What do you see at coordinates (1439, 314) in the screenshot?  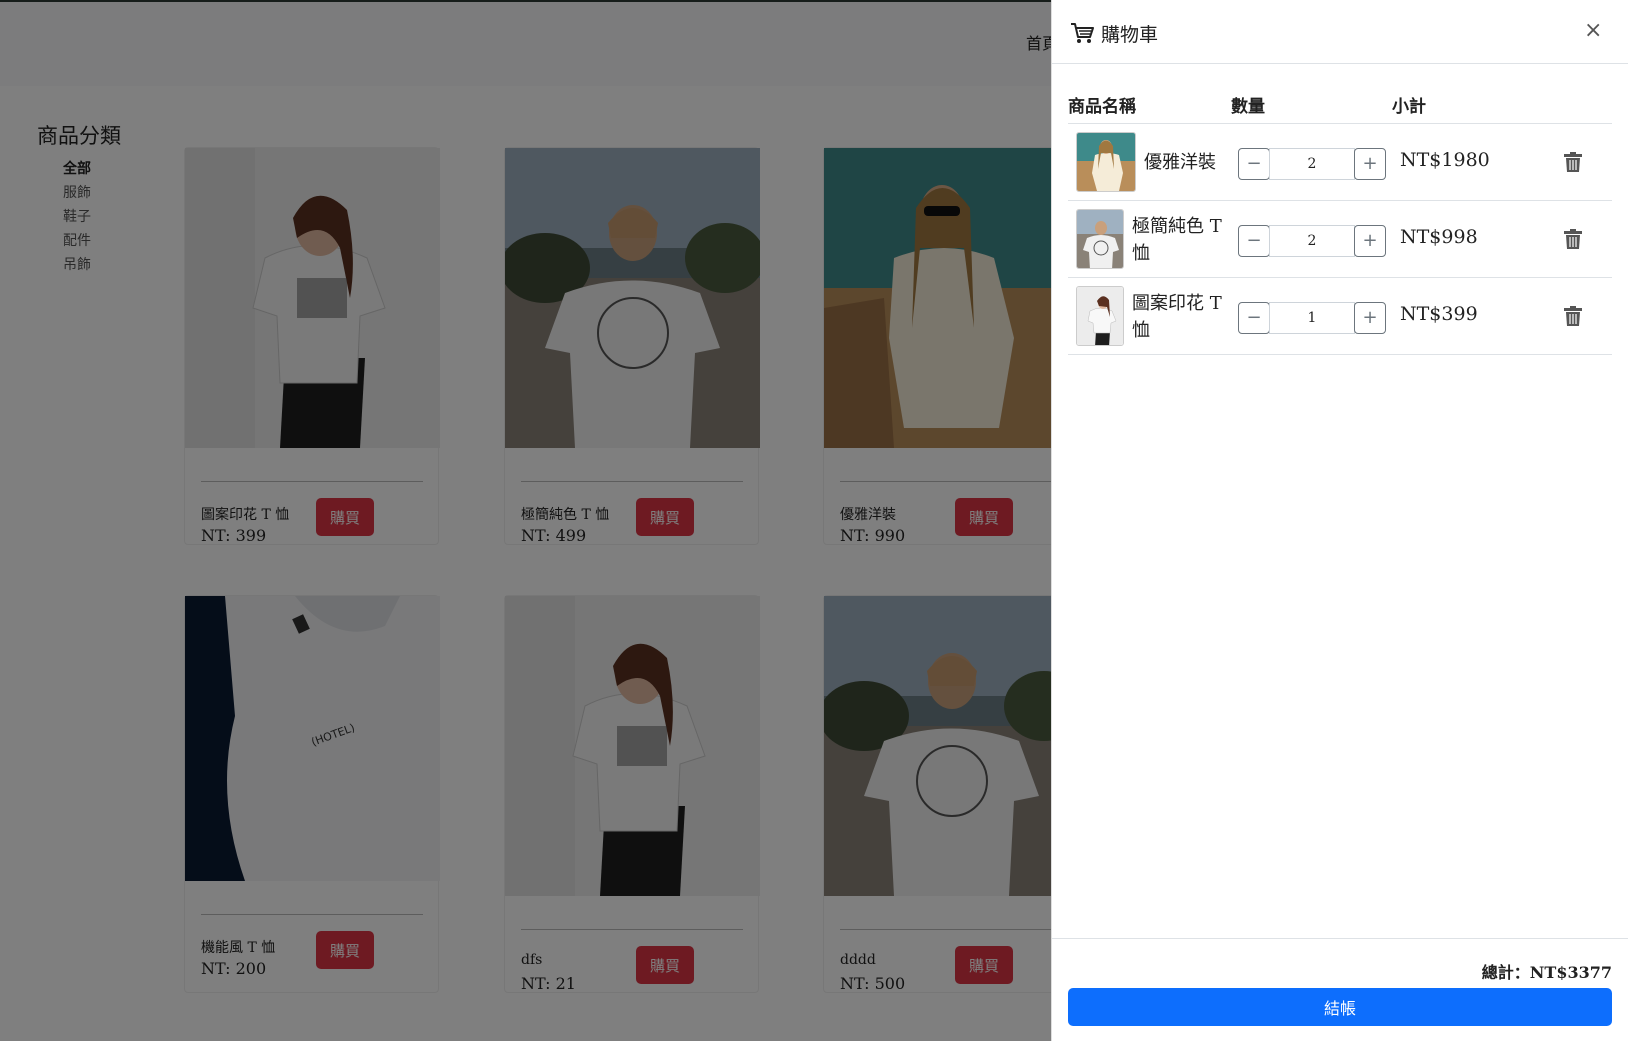 I see `item-subtotal: NT$399` at bounding box center [1439, 314].